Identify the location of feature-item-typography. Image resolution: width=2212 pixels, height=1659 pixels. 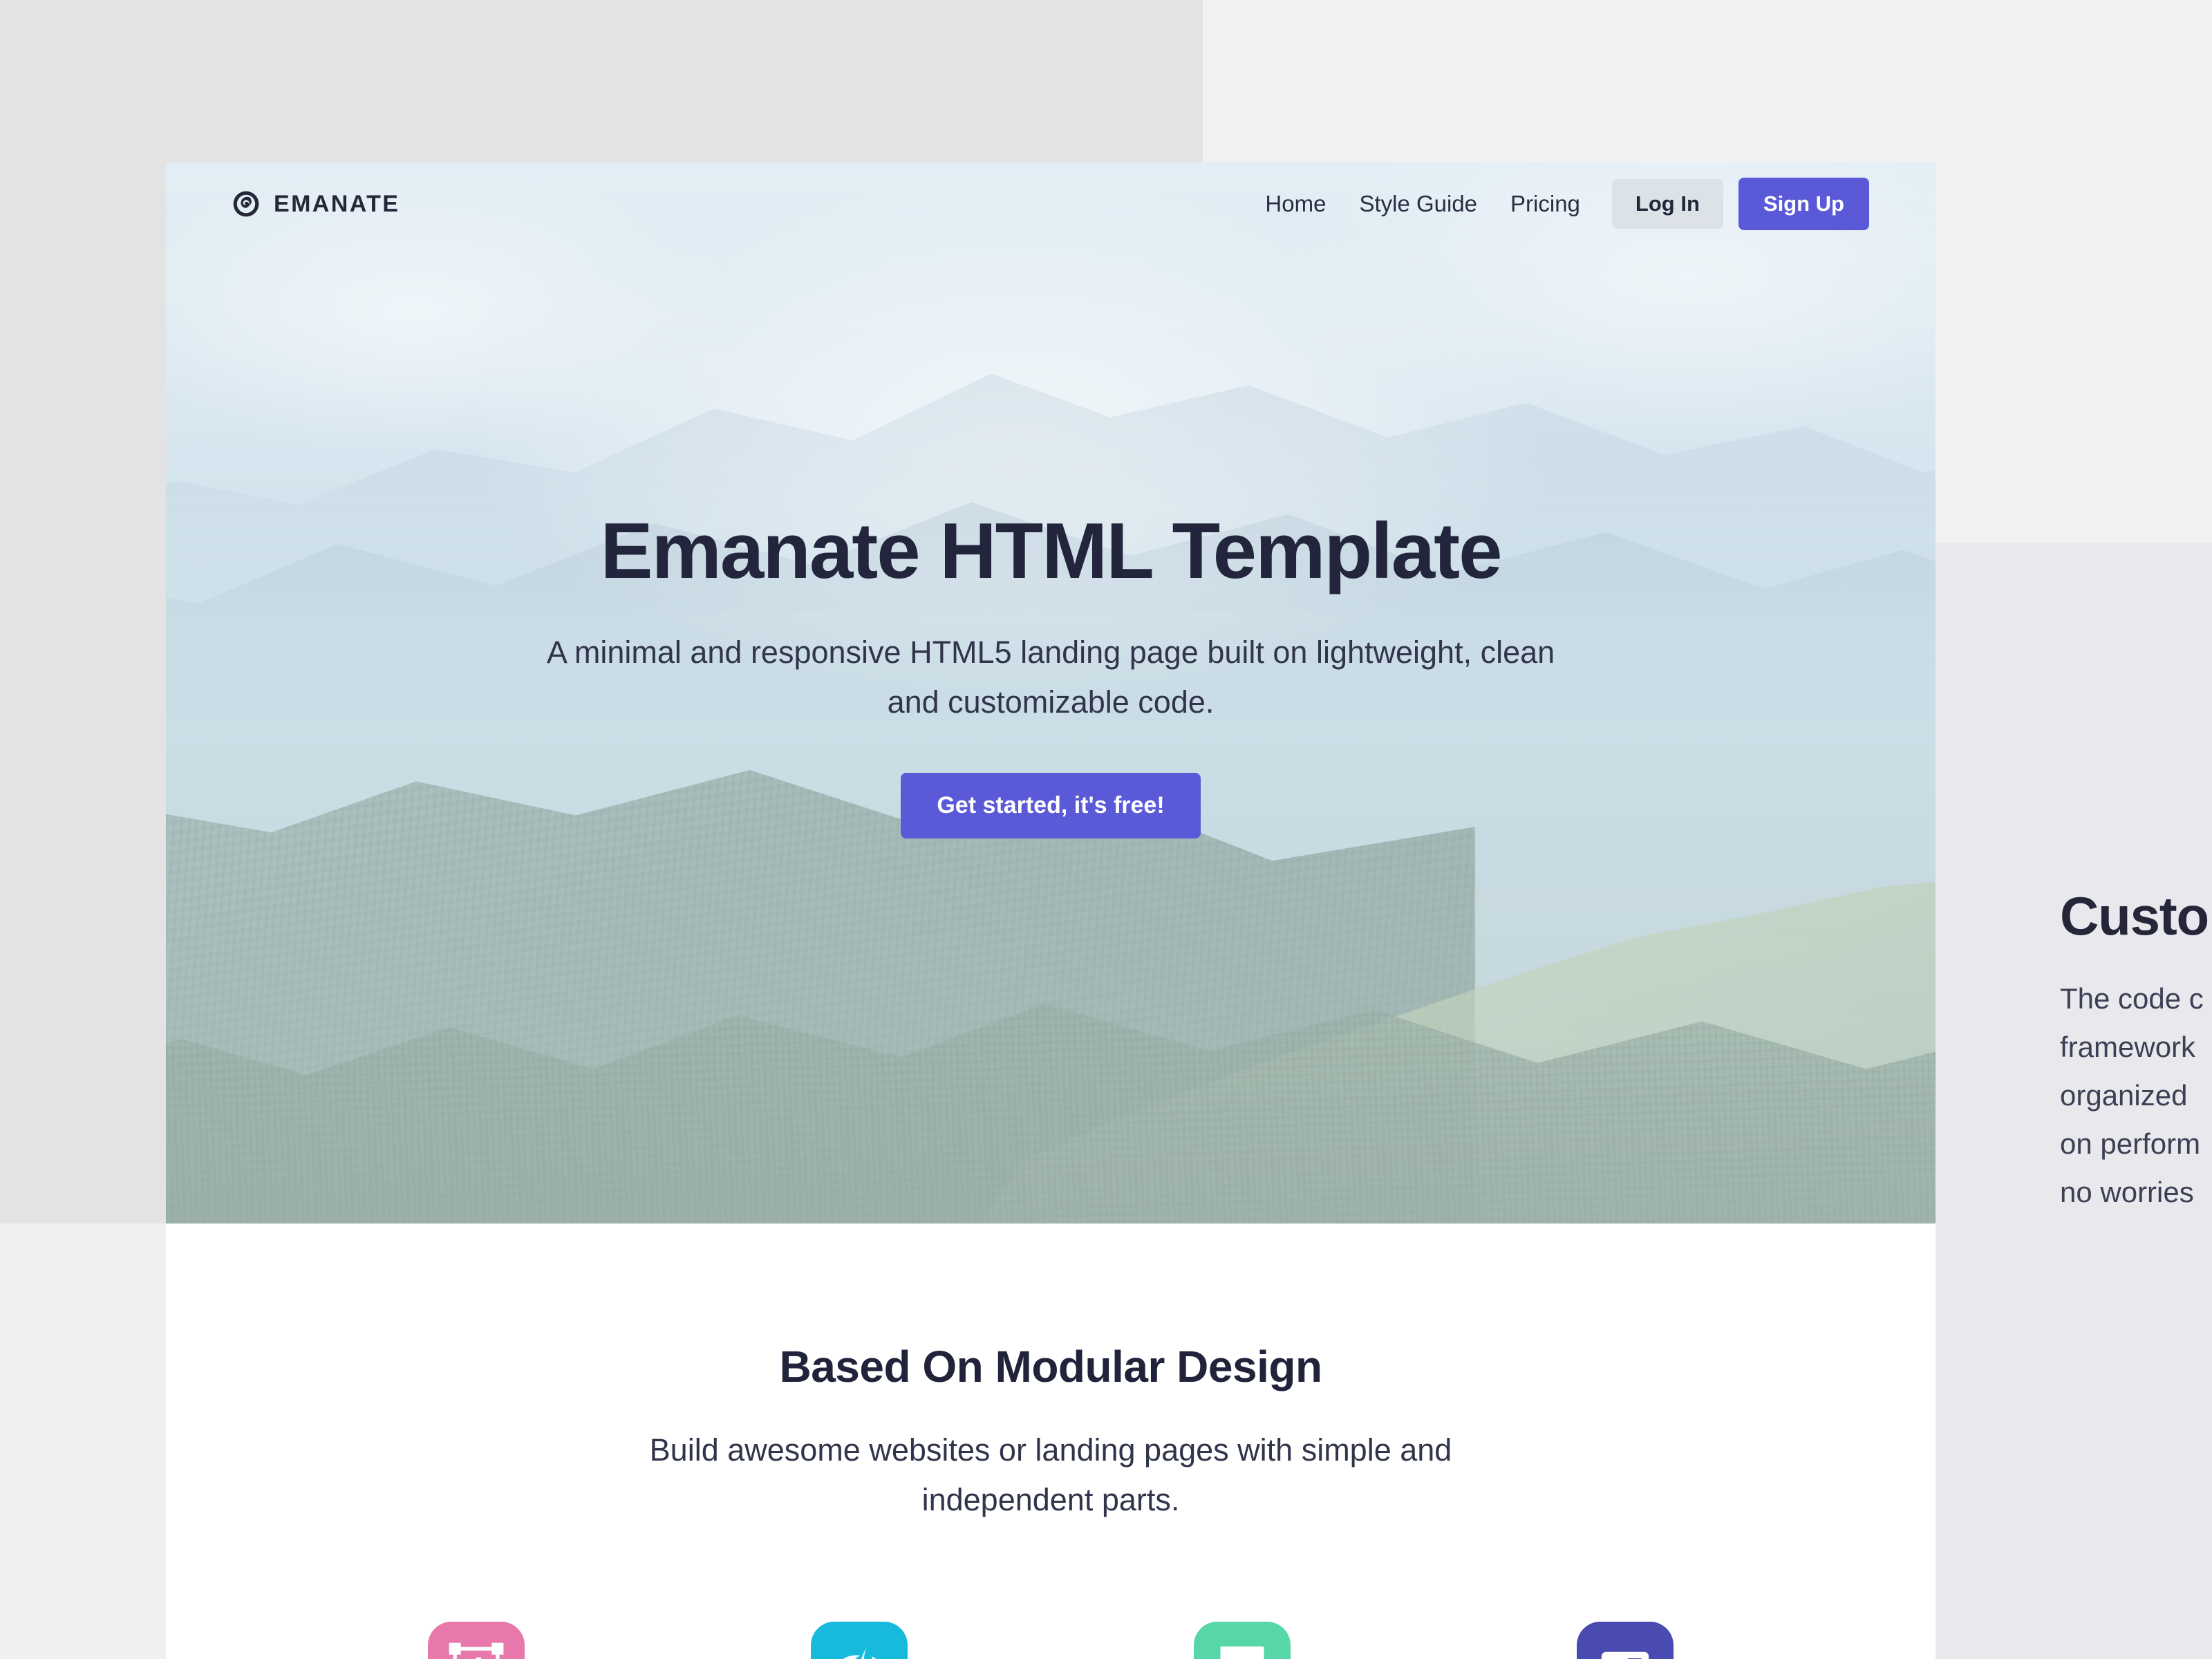
(476, 1640).